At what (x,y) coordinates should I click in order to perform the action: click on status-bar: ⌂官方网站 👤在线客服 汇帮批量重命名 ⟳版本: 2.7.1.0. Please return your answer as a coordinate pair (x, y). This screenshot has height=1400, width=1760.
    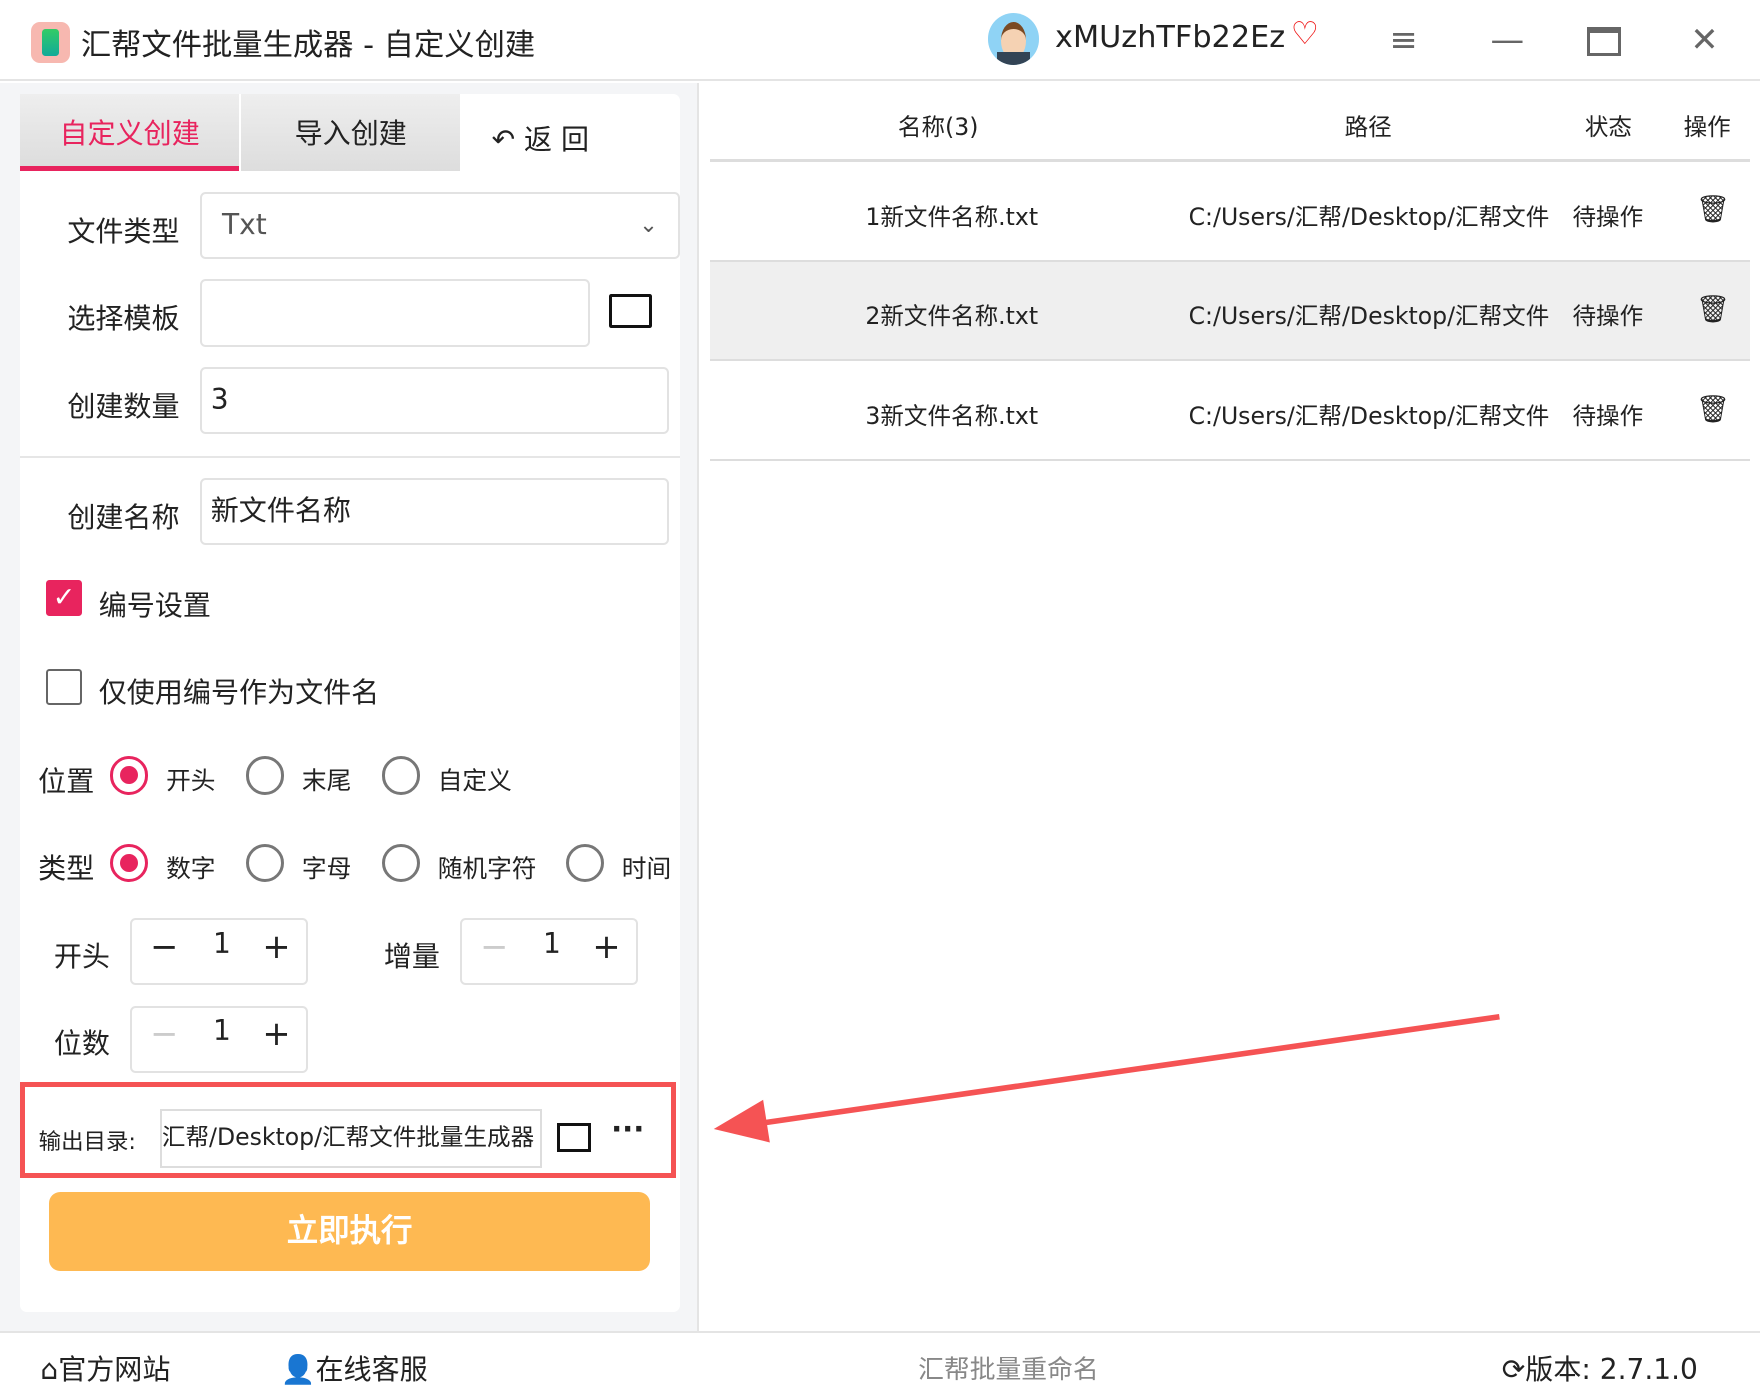
    Looking at the image, I should click on (880, 1365).